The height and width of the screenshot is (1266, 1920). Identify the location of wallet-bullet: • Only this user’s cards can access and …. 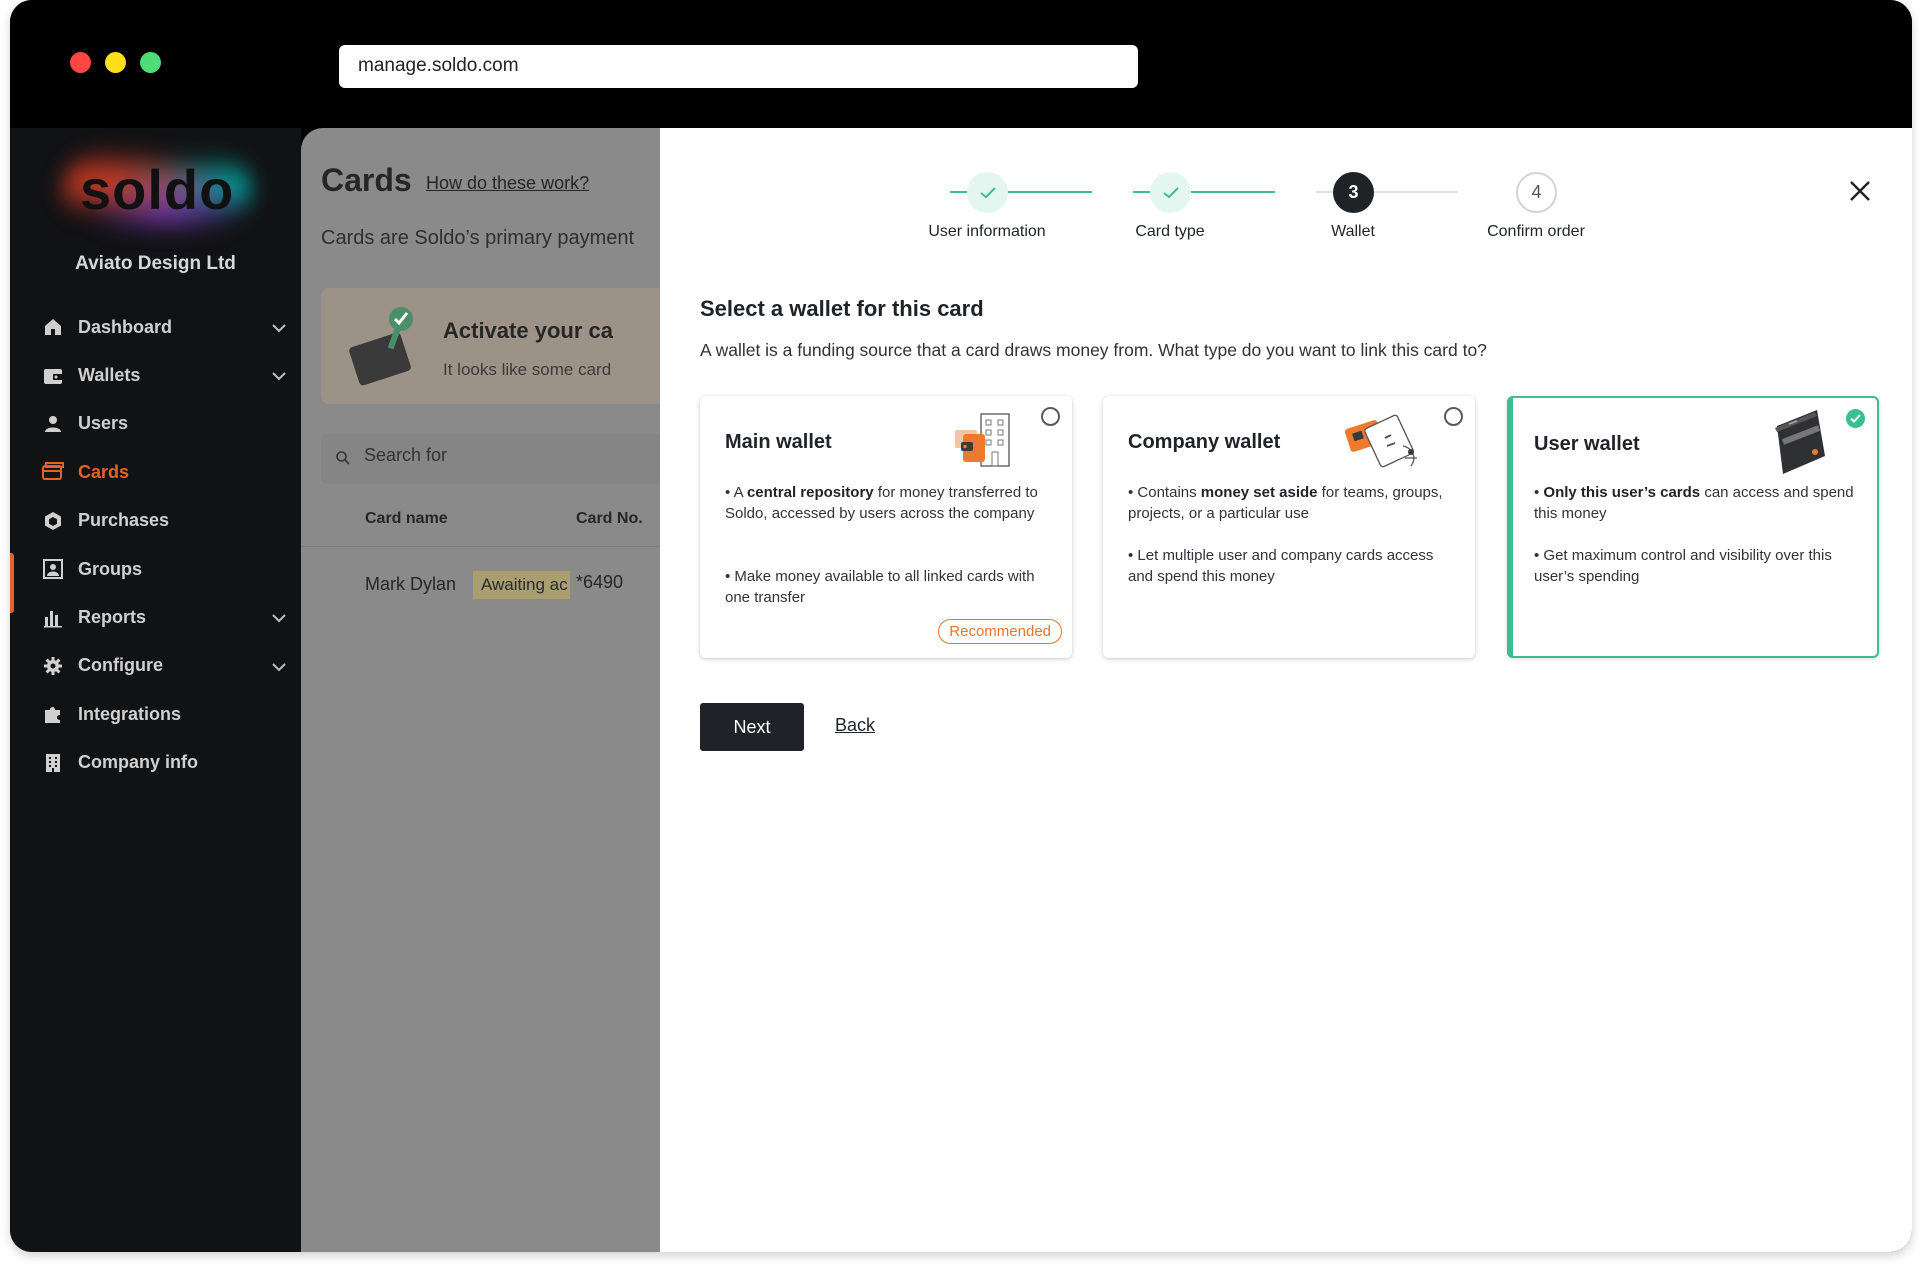
(1694, 503).